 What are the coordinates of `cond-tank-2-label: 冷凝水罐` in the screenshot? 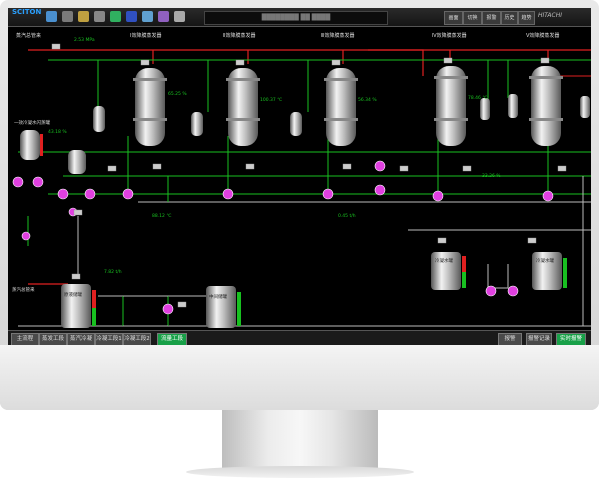 It's located at (545, 261).